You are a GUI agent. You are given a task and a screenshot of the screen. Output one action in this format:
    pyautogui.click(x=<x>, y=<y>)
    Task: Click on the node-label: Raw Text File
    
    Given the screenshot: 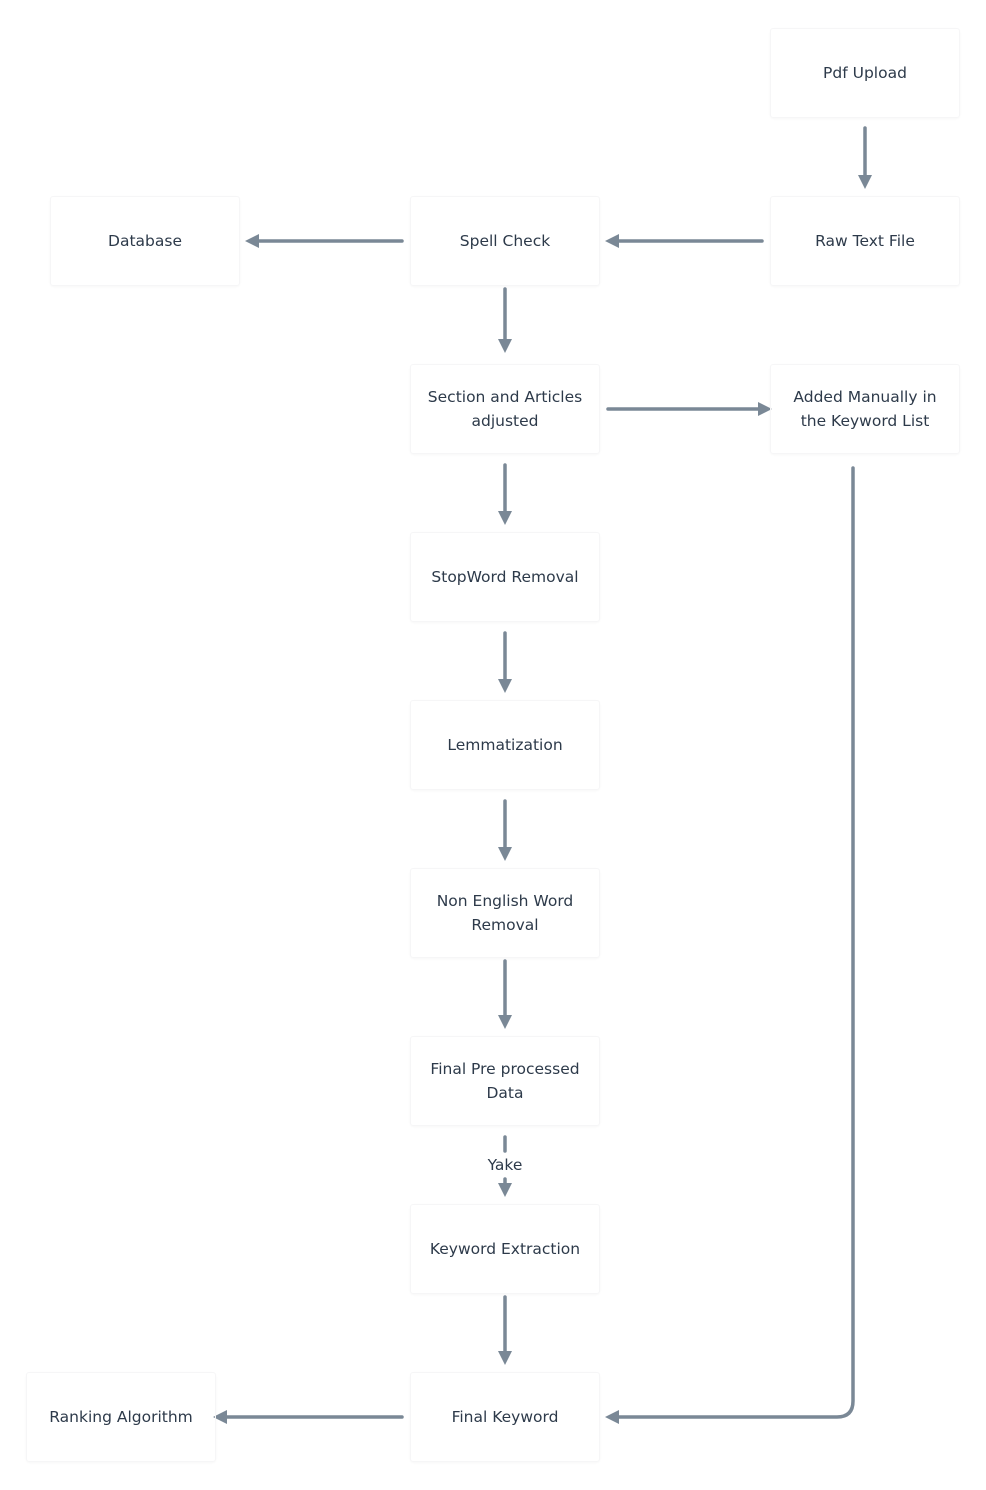 What is the action you would take?
    pyautogui.click(x=865, y=241)
    